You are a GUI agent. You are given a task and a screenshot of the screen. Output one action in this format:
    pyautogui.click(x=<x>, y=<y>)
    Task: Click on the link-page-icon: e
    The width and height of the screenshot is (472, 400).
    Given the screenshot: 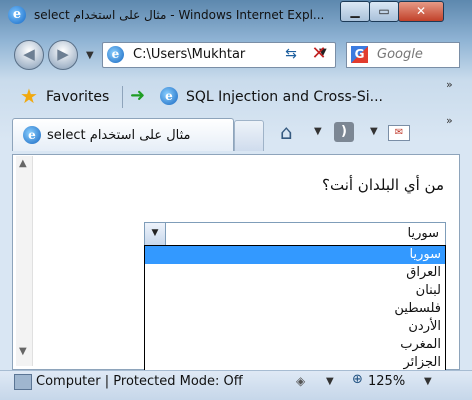 What is the action you would take?
    pyautogui.click(x=169, y=96)
    